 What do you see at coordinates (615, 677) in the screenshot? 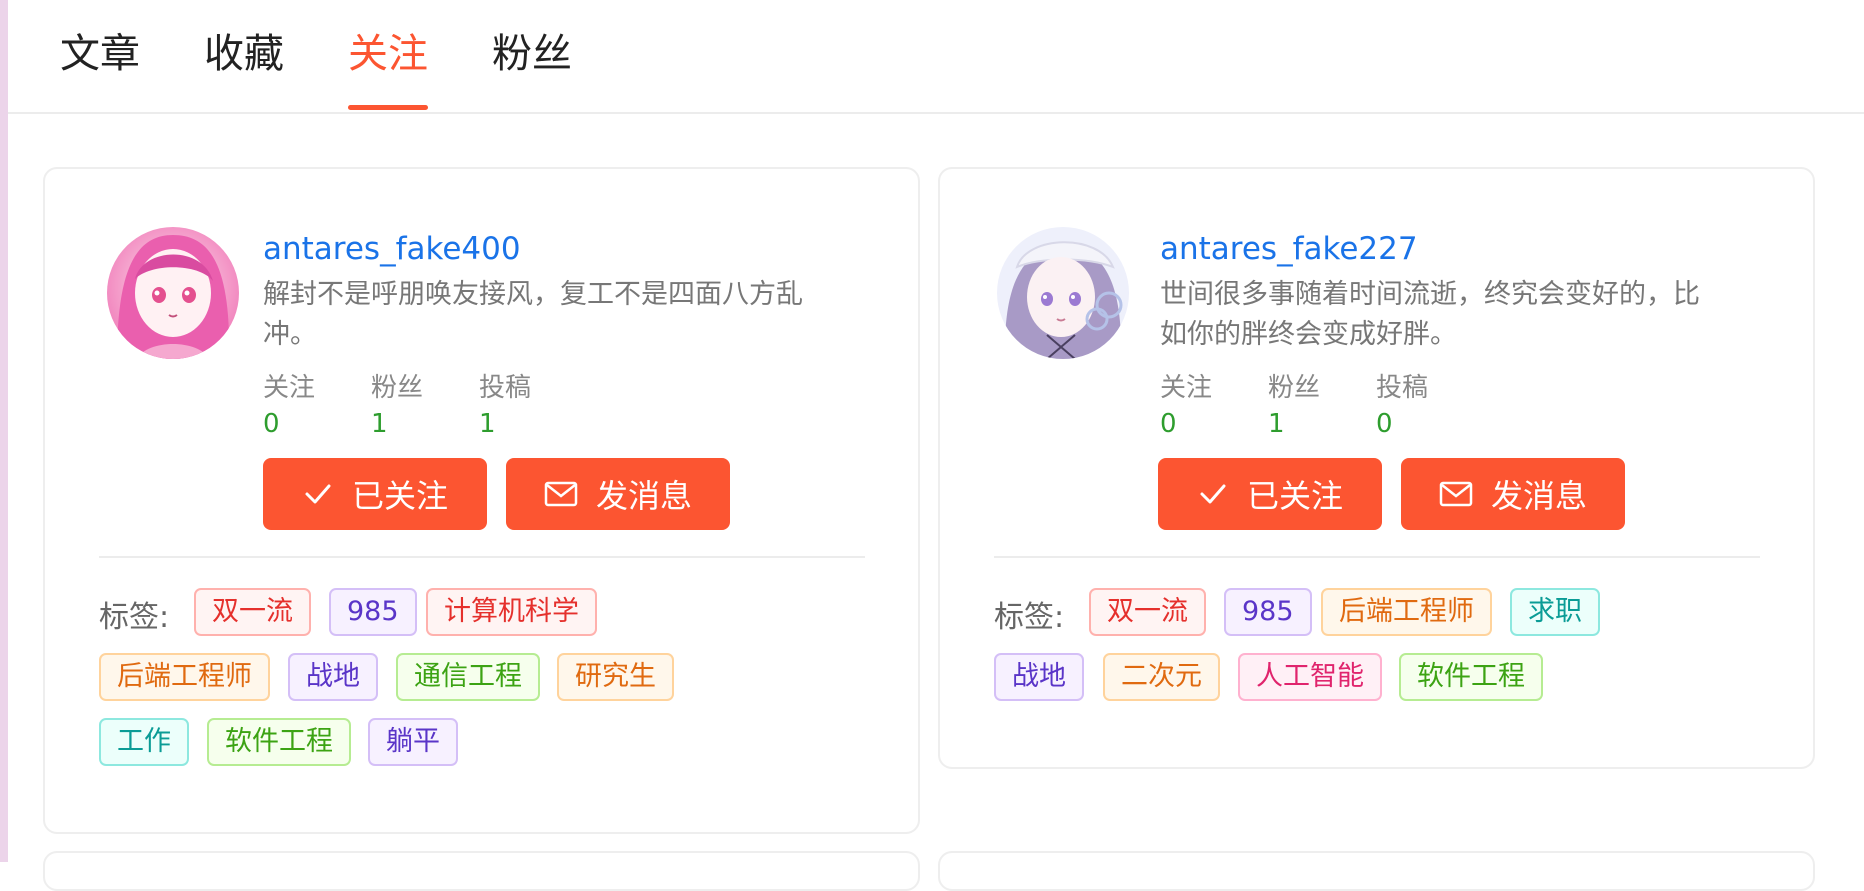
I see `tag: 研究生` at bounding box center [615, 677].